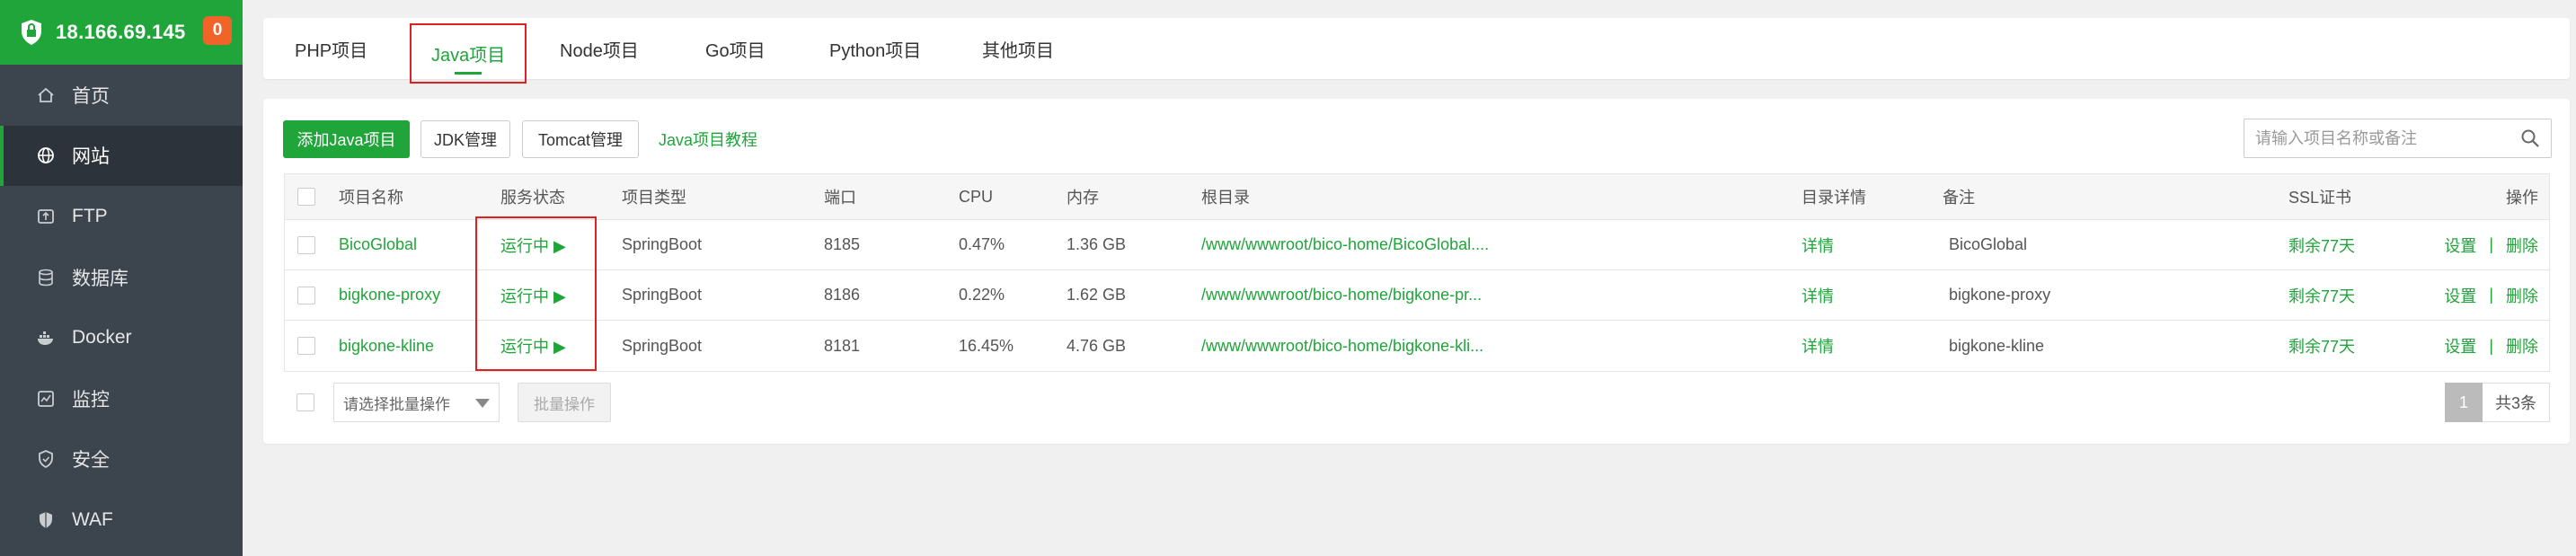  Describe the element at coordinates (468, 53) in the screenshot. I see `tab-java: Java项目` at that location.